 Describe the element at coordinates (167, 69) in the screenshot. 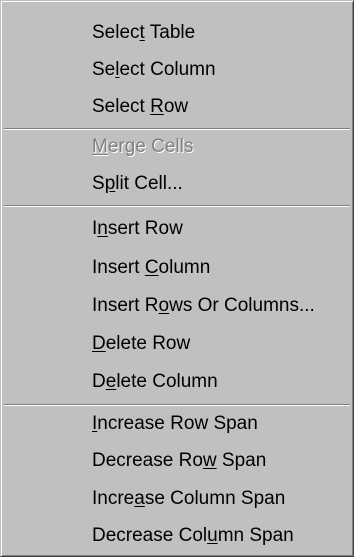

I see `menu-item-label-post: ect Column` at that location.